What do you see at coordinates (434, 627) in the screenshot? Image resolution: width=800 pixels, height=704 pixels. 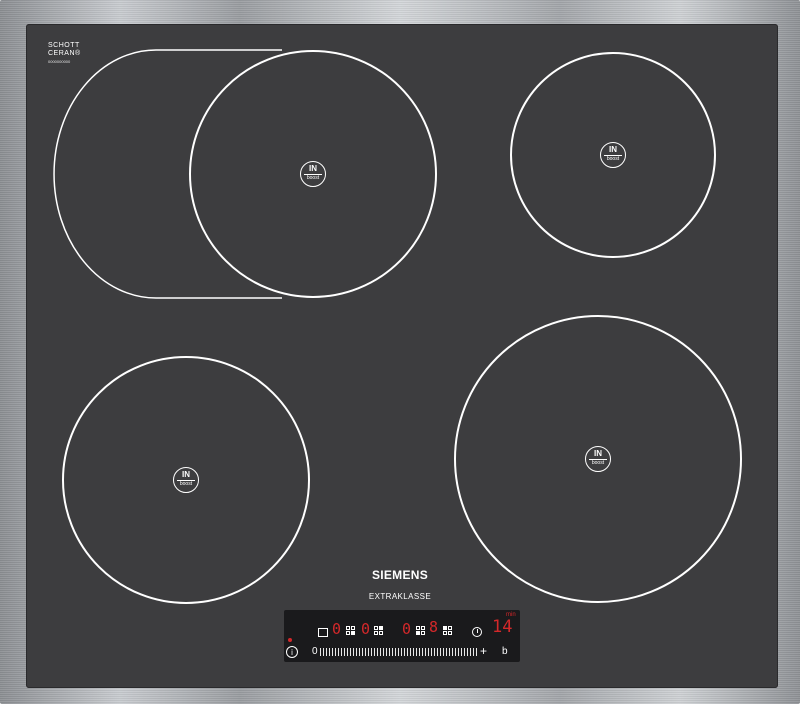 I see `zone-4-display: 8` at bounding box center [434, 627].